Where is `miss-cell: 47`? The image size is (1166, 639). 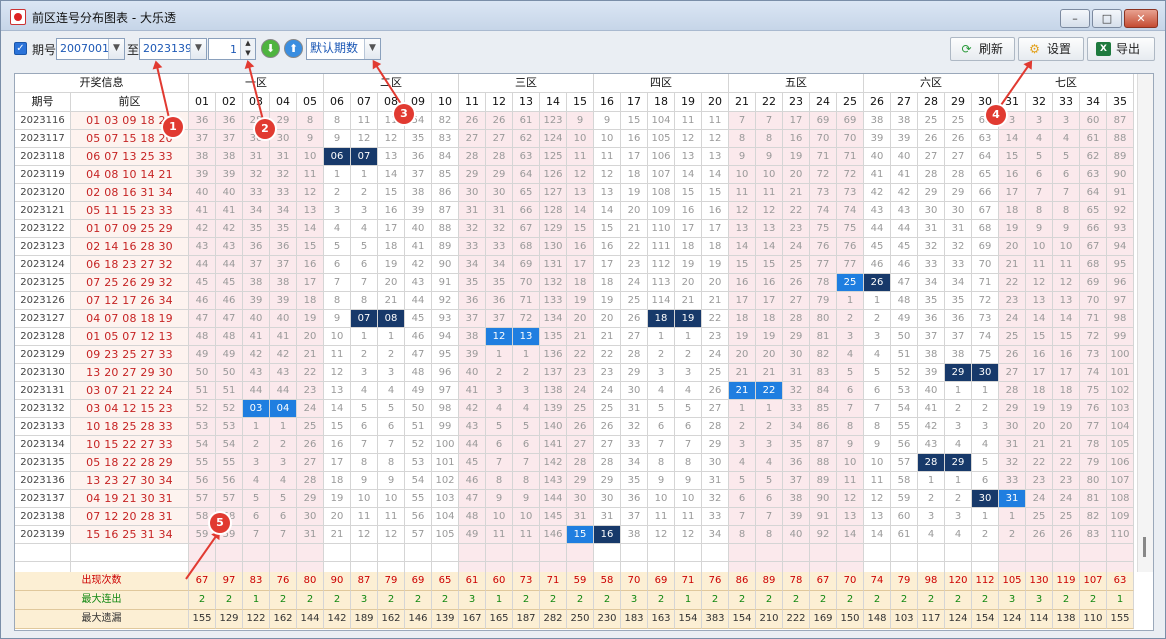 miss-cell: 47 is located at coordinates (472, 499).